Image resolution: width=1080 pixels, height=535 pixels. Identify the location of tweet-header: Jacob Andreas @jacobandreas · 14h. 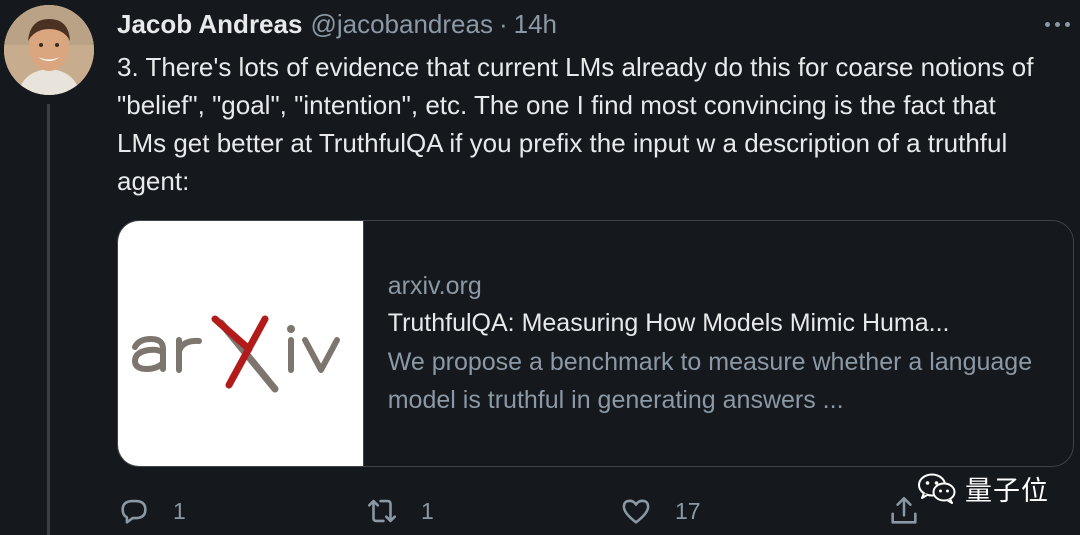
(337, 24).